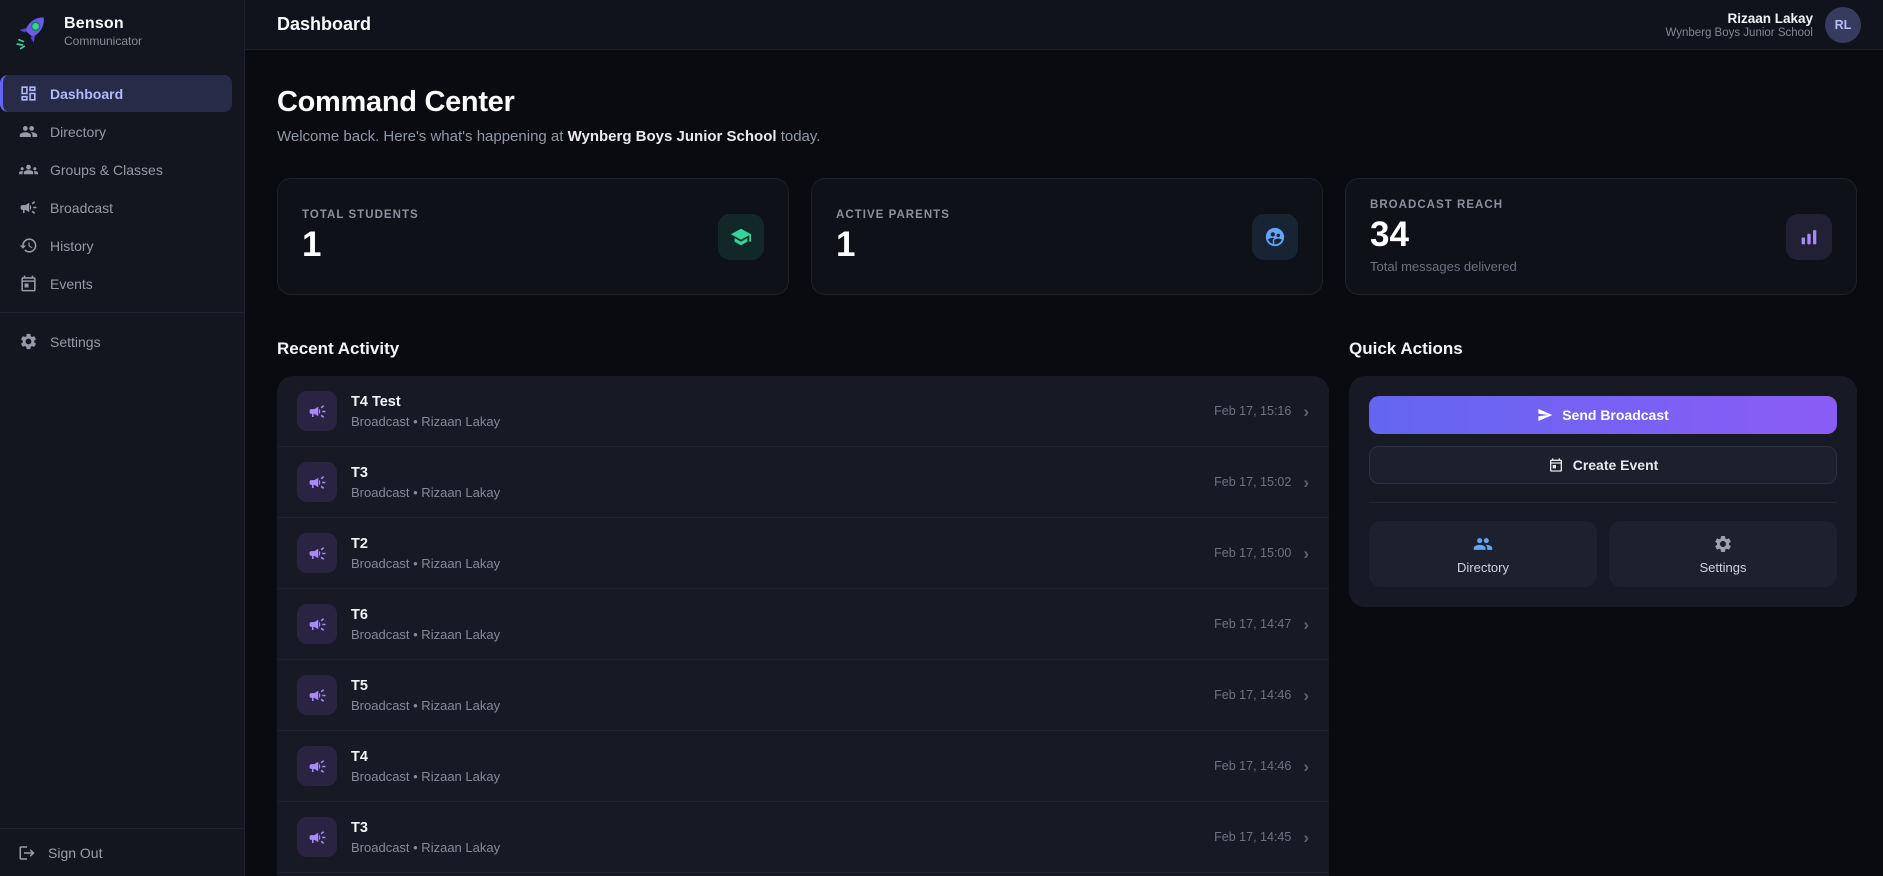  I want to click on stat-subtitle: Total messages delivered, so click(1443, 267).